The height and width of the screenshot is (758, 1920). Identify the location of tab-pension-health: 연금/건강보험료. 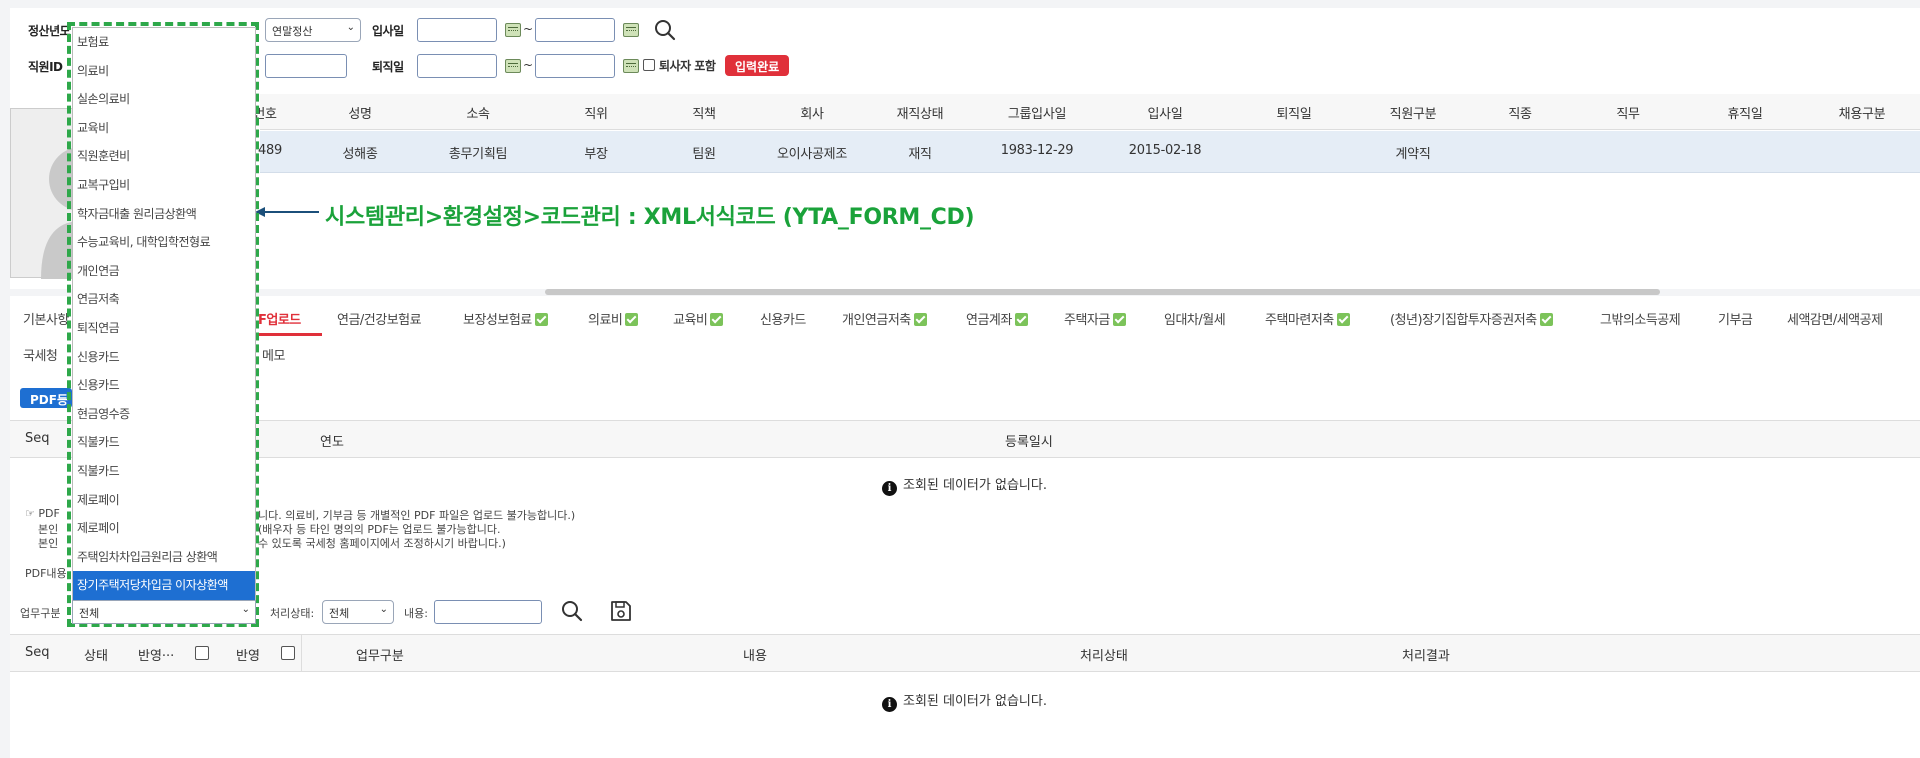
(379, 318).